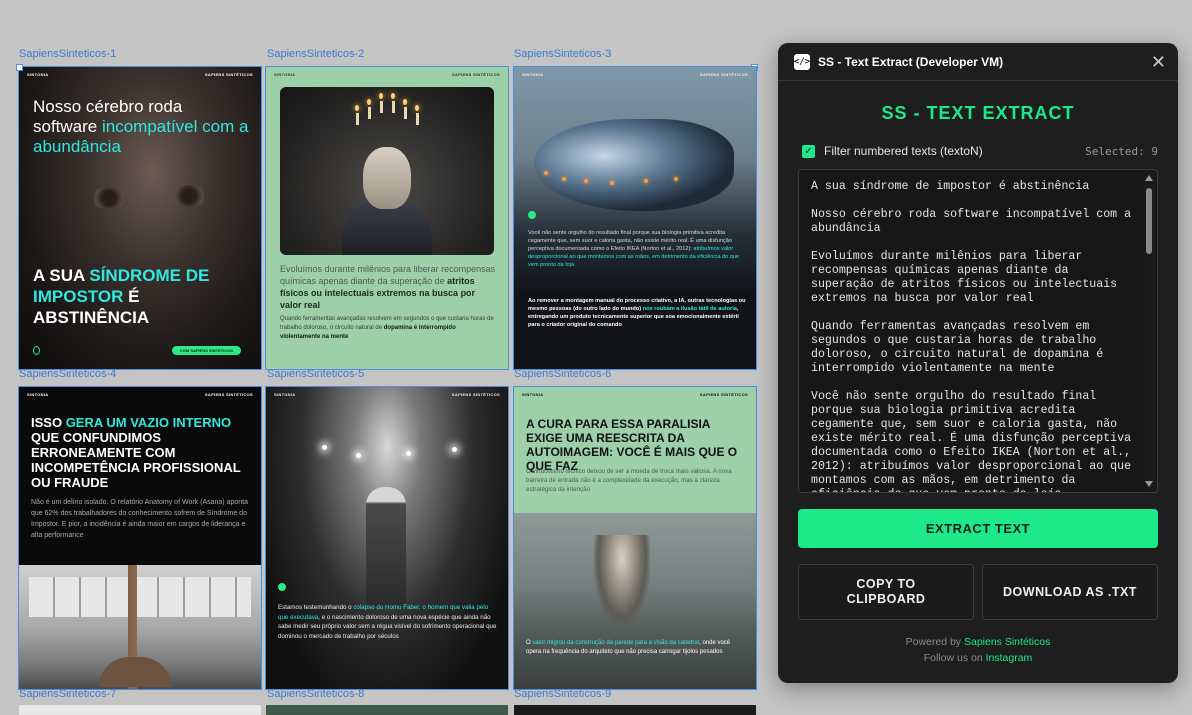 This screenshot has width=1192, height=715. I want to click on face-eye-left, so click(109, 198).